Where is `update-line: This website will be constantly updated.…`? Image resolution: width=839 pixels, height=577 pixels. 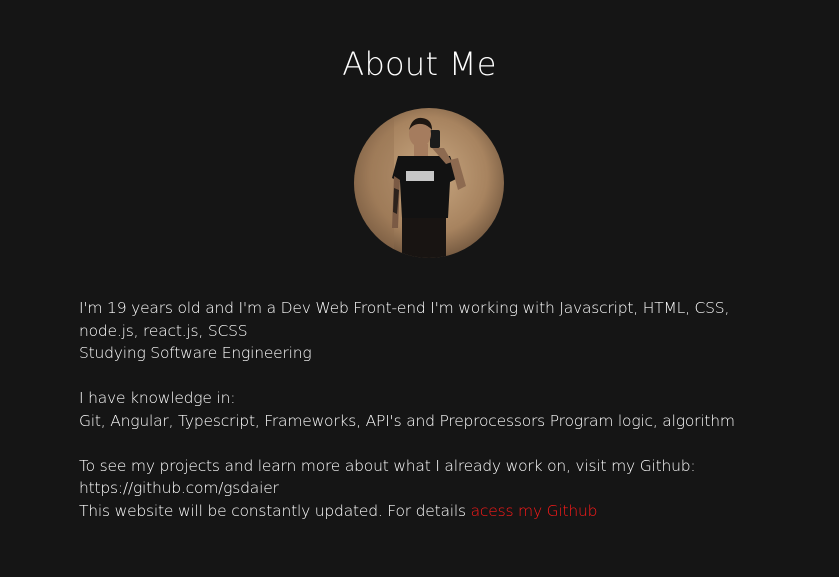 update-line: This website will be constantly updated.… is located at coordinates (429, 511).